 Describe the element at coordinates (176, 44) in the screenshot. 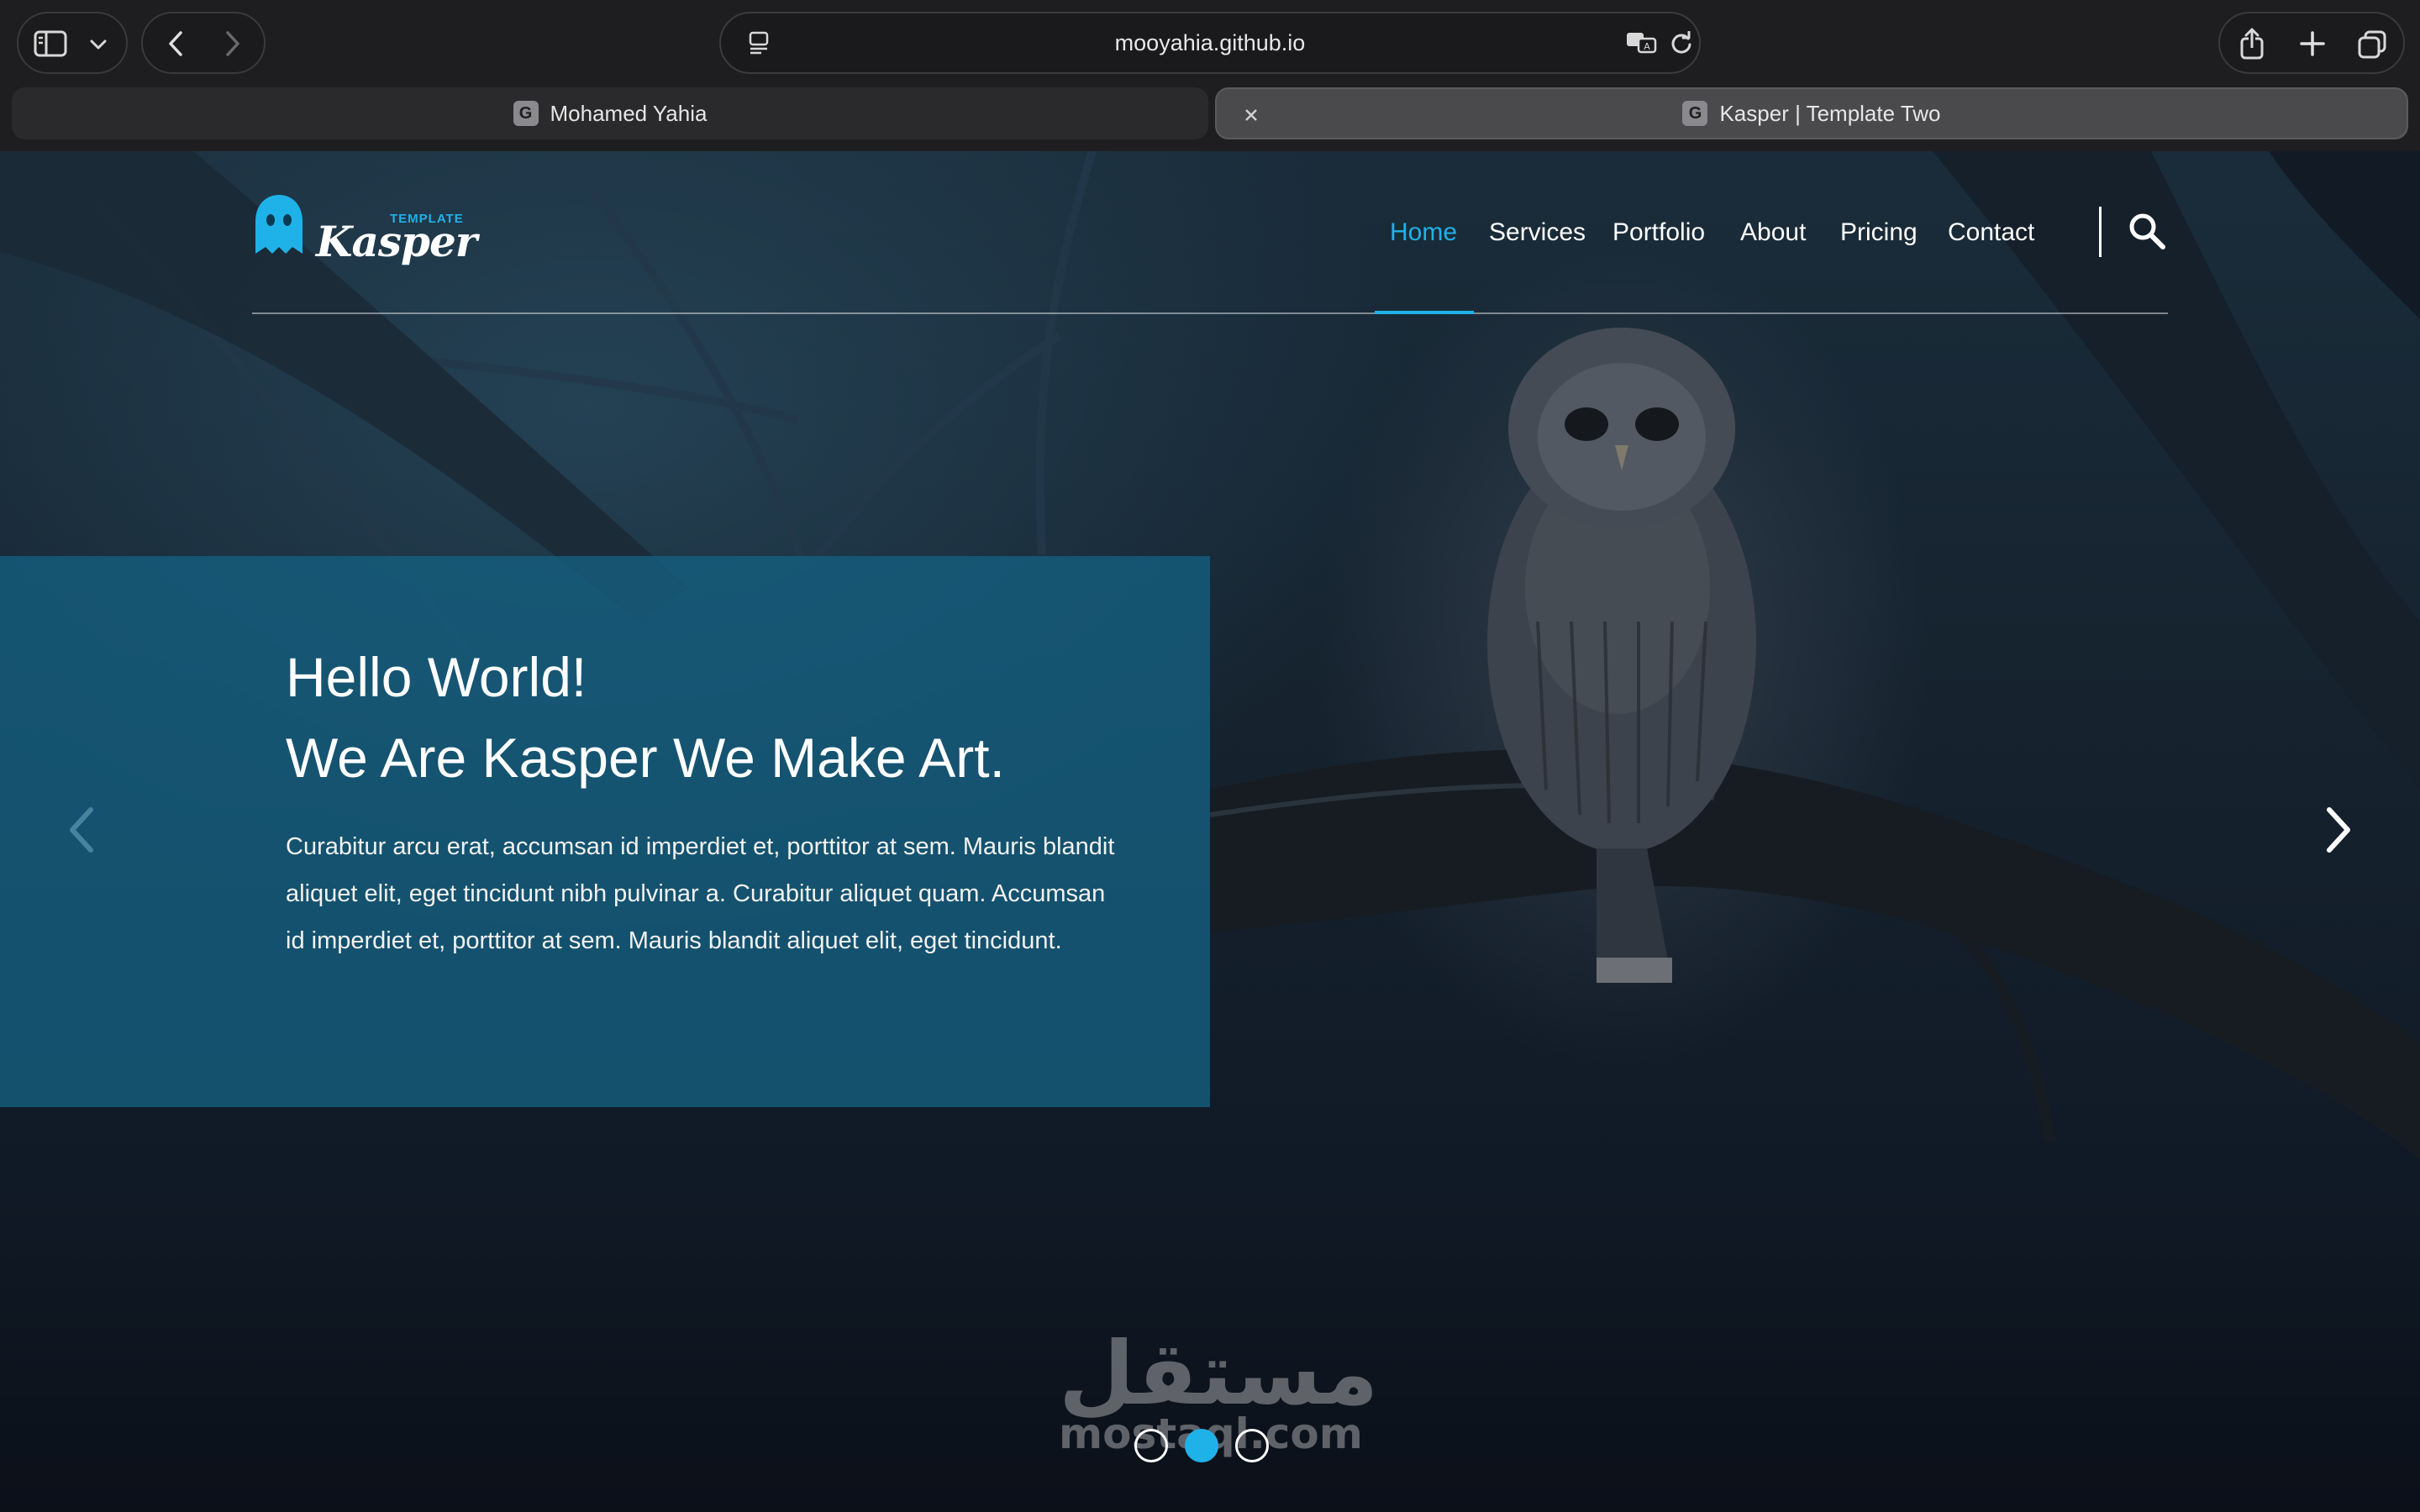

I see `back-icon` at that location.